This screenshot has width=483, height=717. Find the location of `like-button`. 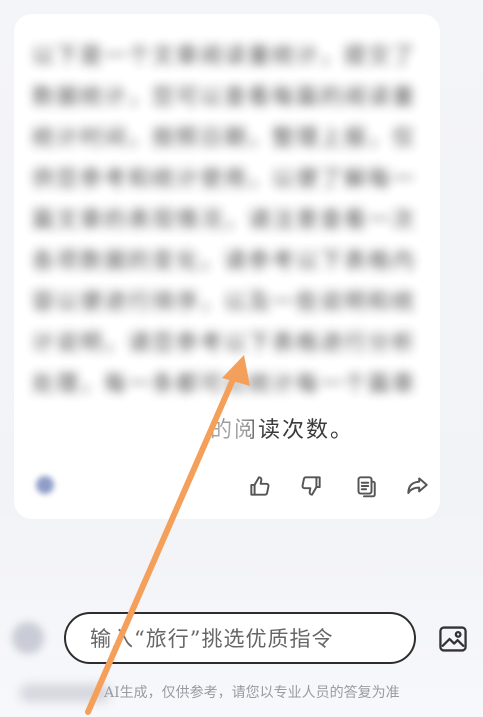

like-button is located at coordinates (260, 486).